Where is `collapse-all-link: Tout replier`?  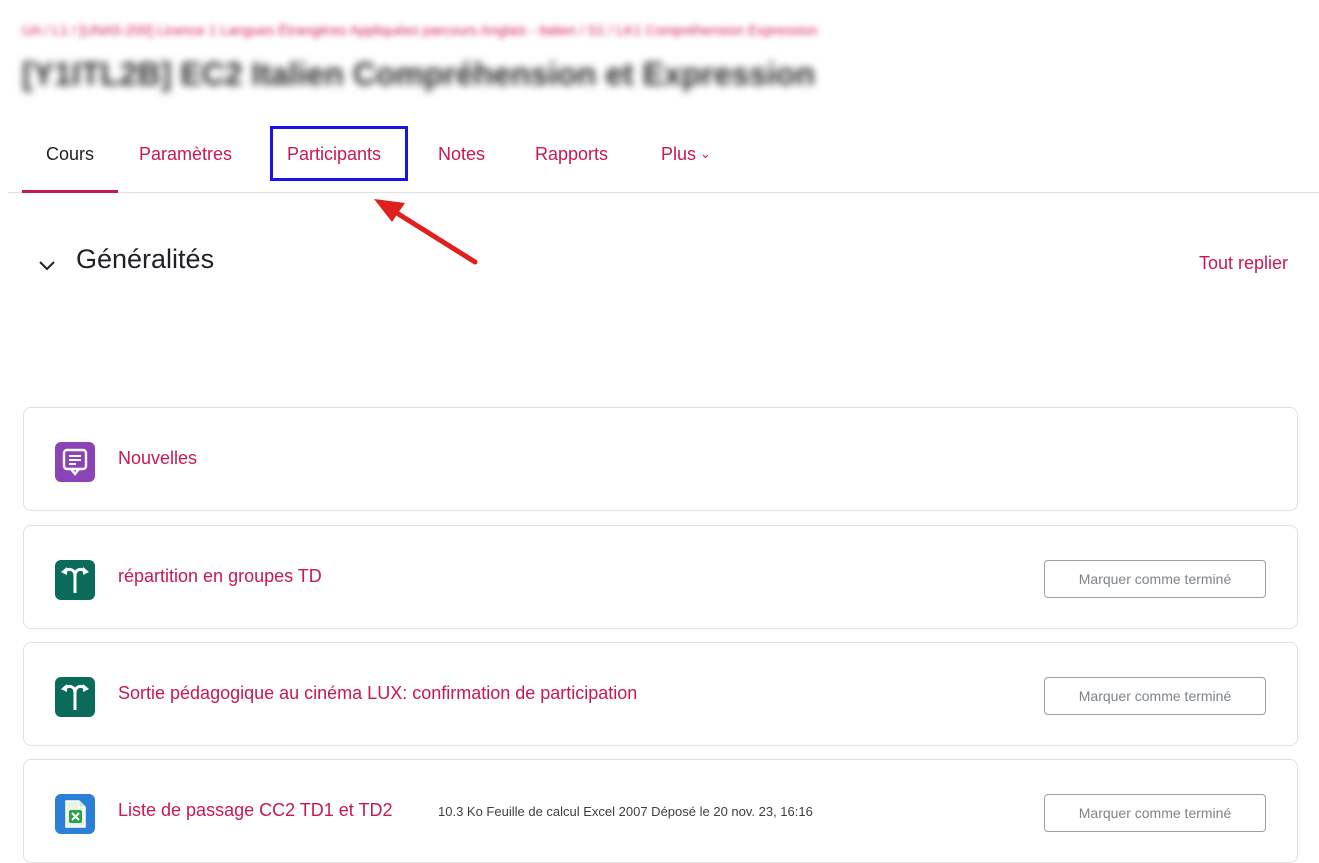 collapse-all-link: Tout replier is located at coordinates (1243, 263).